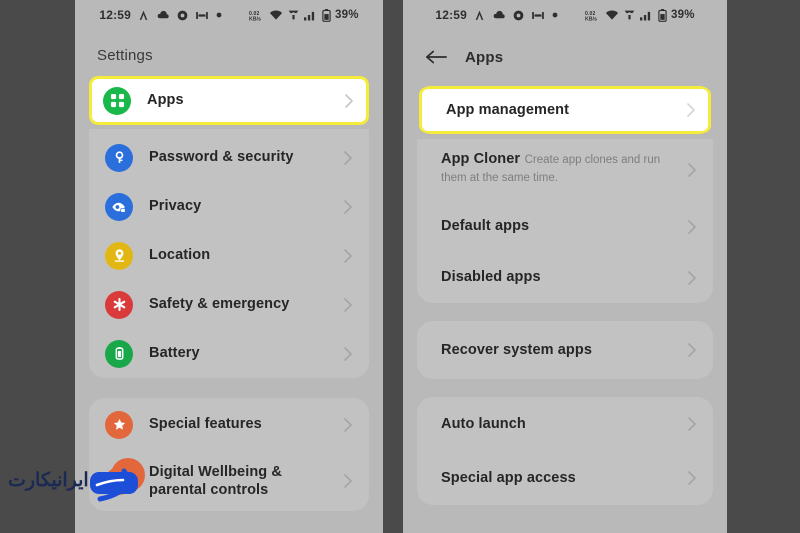 Image resolution: width=800 pixels, height=533 pixels. What do you see at coordinates (565, 277) in the screenshot?
I see `list-item-disabled-apps: Disabled apps` at bounding box center [565, 277].